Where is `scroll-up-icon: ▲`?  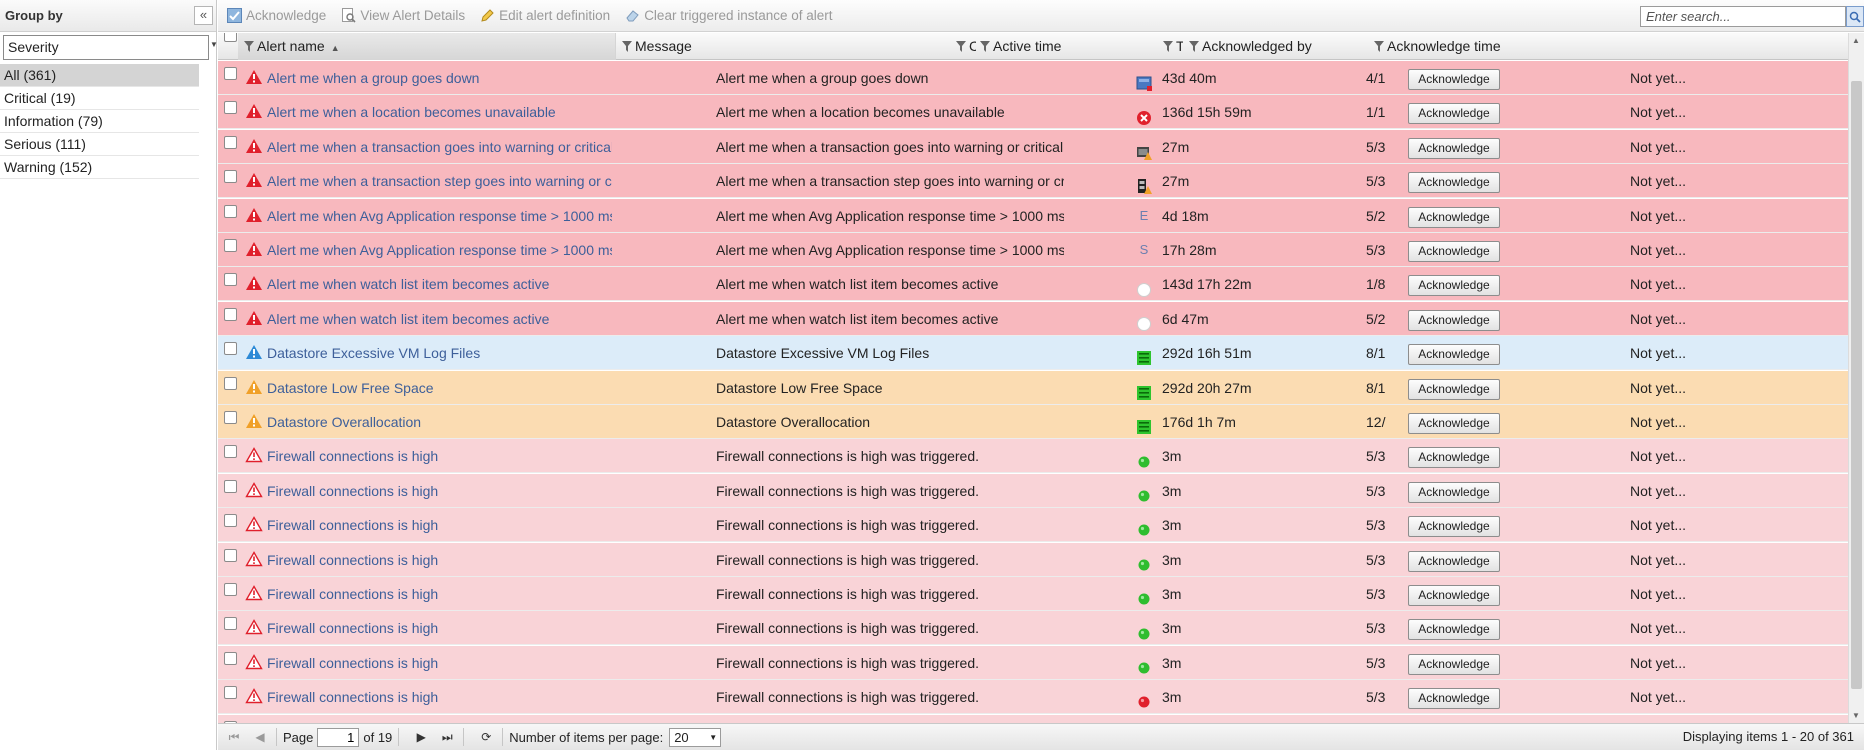
scroll-up-icon: ▲ is located at coordinates (1856, 40).